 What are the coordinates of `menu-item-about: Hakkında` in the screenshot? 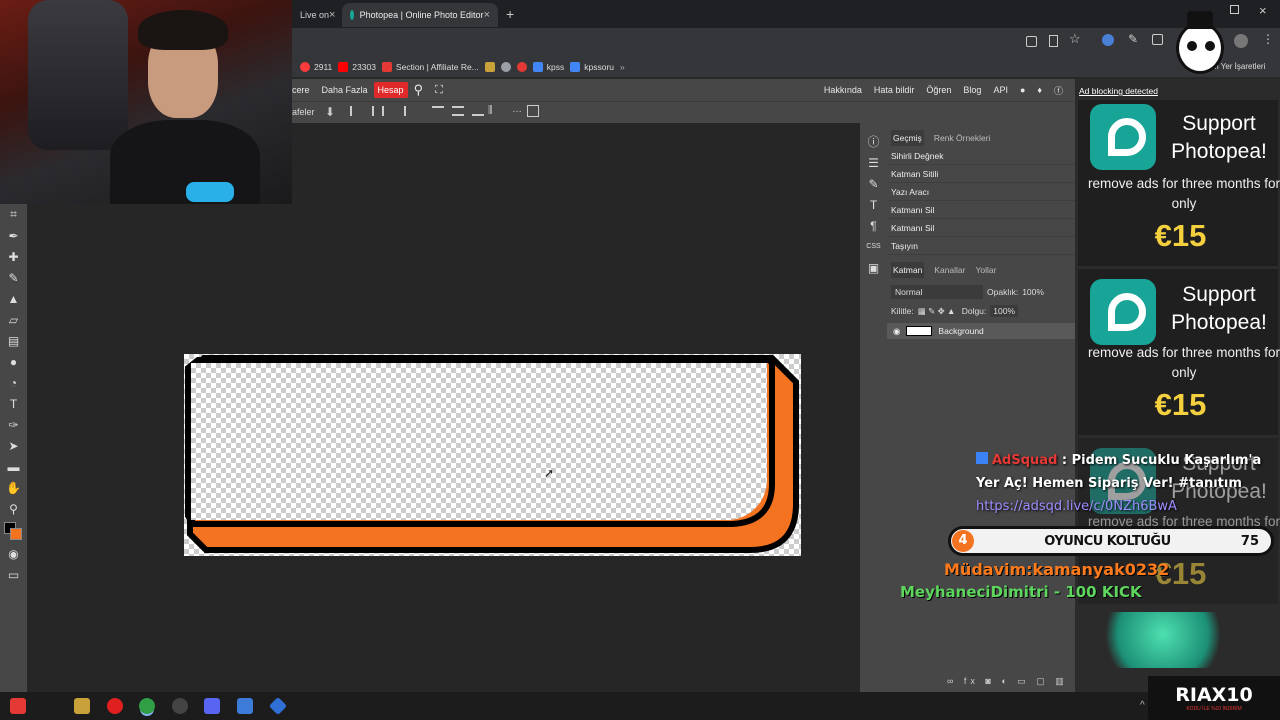 It's located at (843, 90).